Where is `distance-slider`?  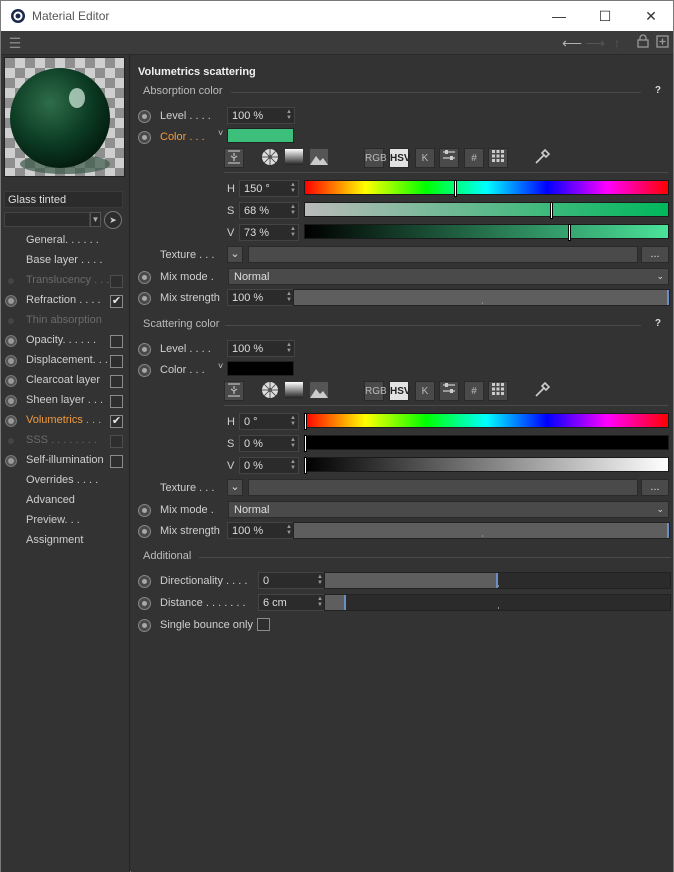 distance-slider is located at coordinates (497, 602).